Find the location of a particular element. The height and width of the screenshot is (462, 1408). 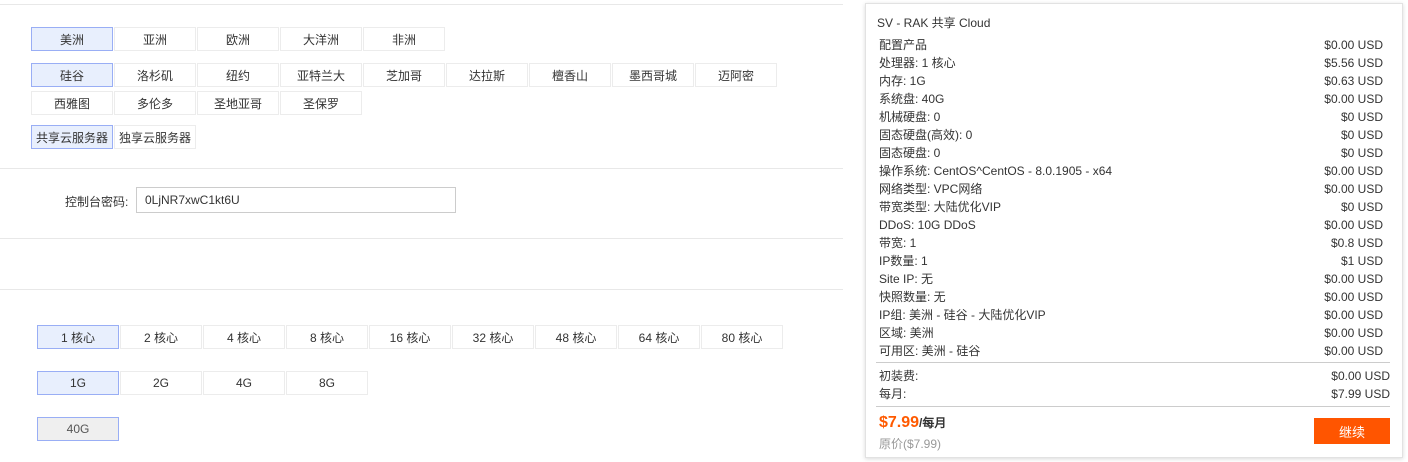

cpu-option: 1 核心 is located at coordinates (78, 337).